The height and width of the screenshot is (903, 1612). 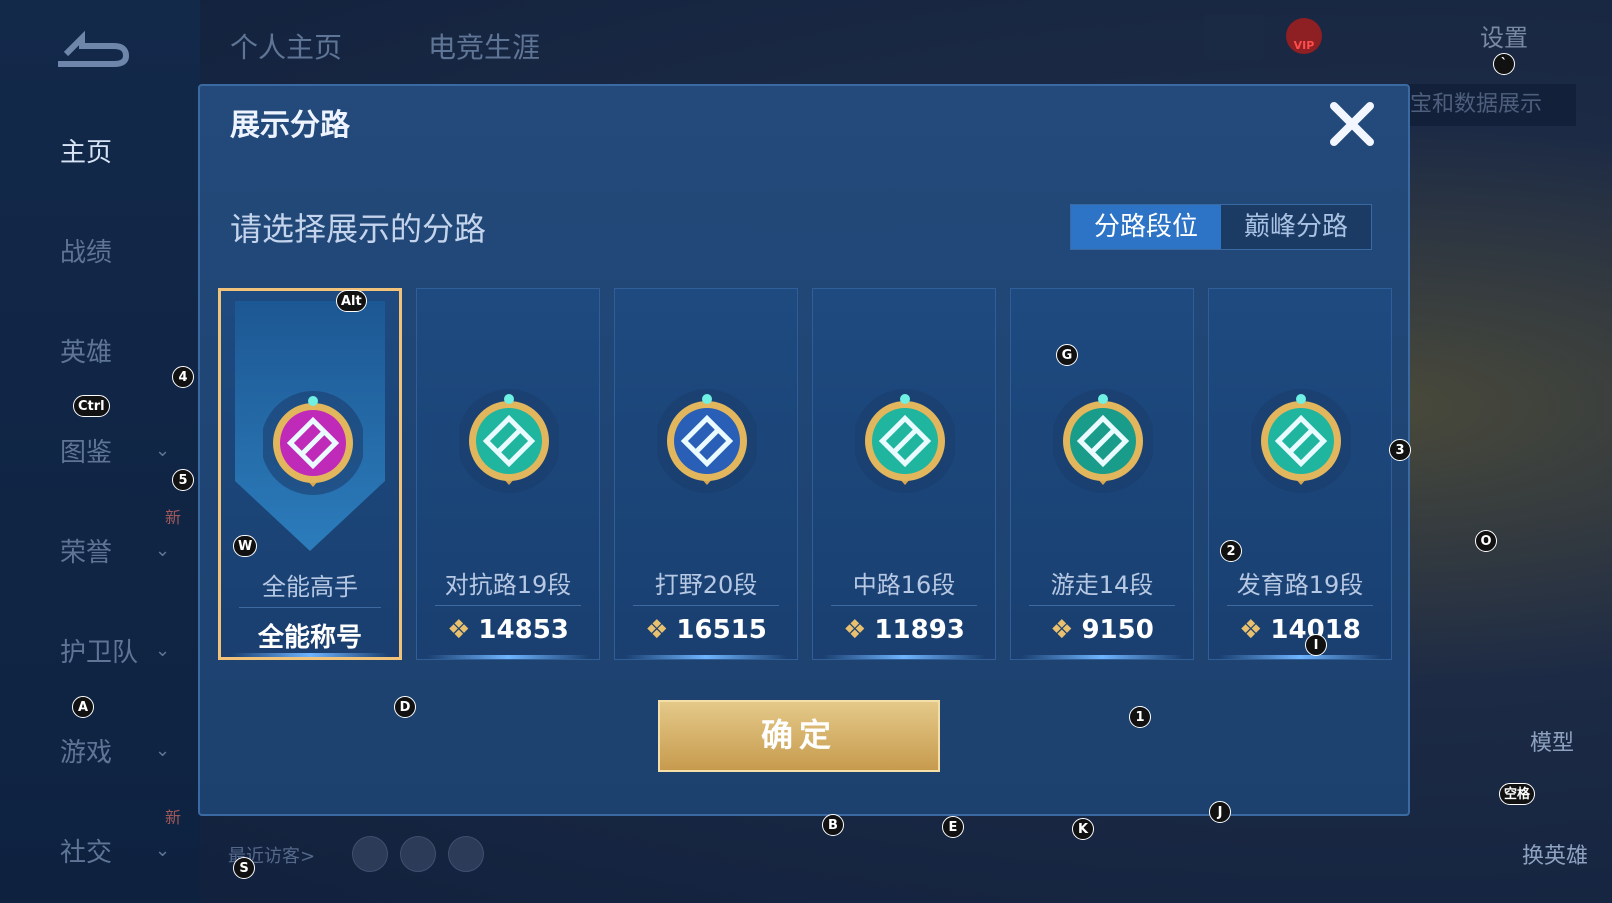 What do you see at coordinates (1555, 854) in the screenshot?
I see `switch-hero-button: 换英雄` at bounding box center [1555, 854].